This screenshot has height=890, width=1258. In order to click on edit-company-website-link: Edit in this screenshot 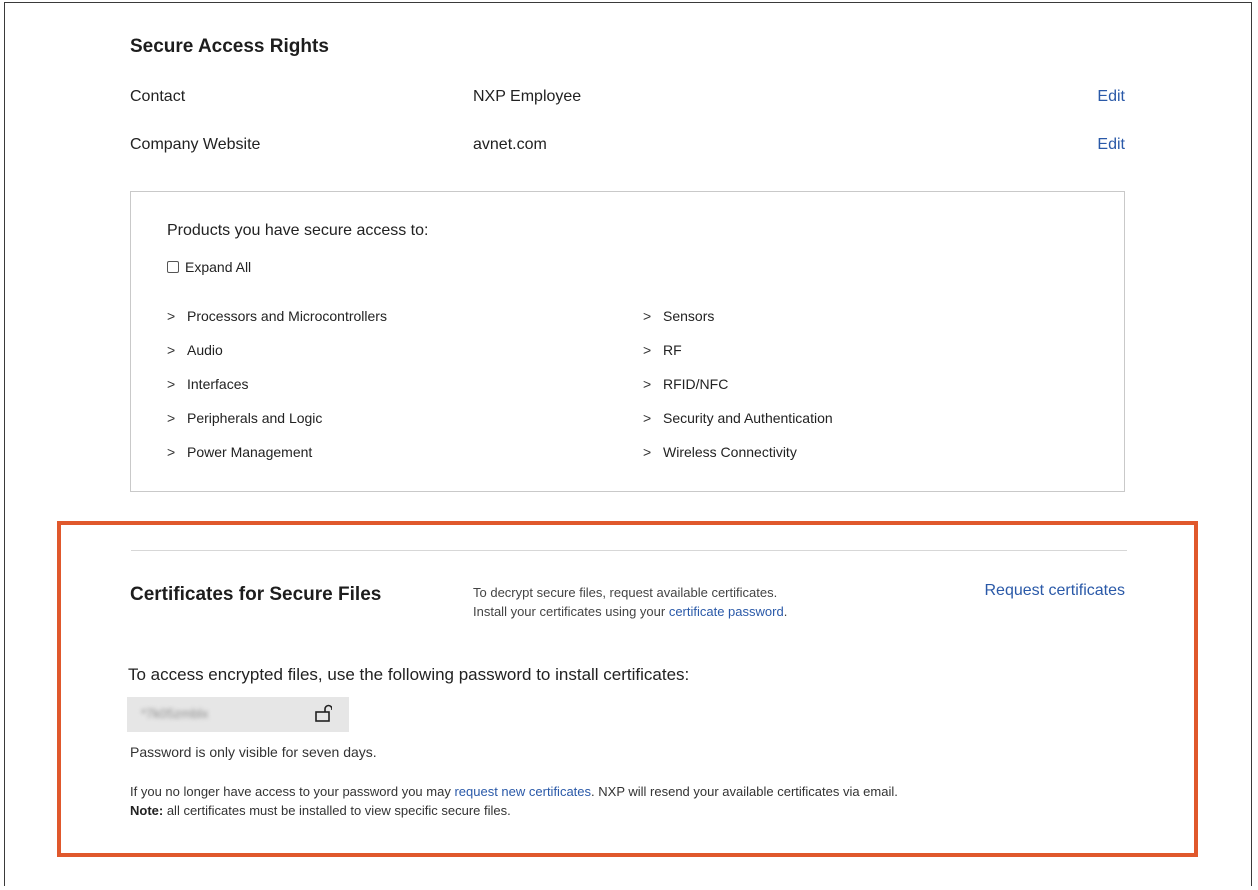, I will do `click(1111, 145)`.